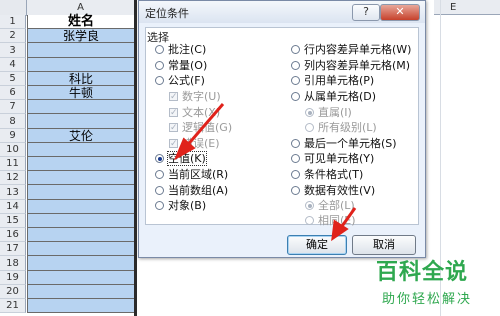 This screenshot has height=316, width=500. Describe the element at coordinates (427, 299) in the screenshot. I see `watermark-subtitle: 助你轻松解决` at that location.